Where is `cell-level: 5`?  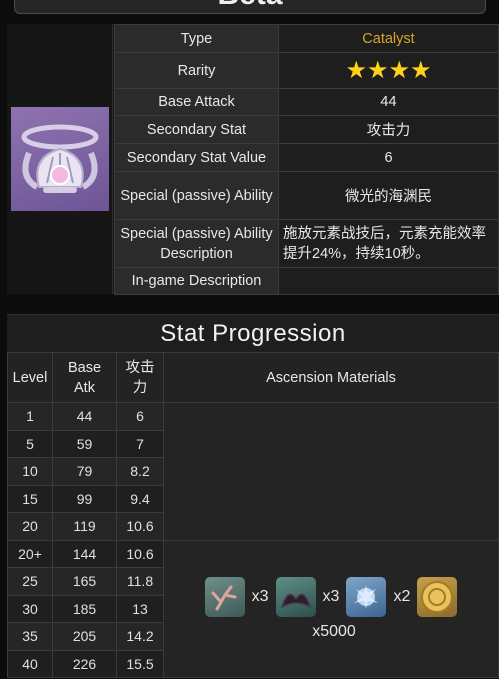
cell-level: 5 is located at coordinates (30, 443).